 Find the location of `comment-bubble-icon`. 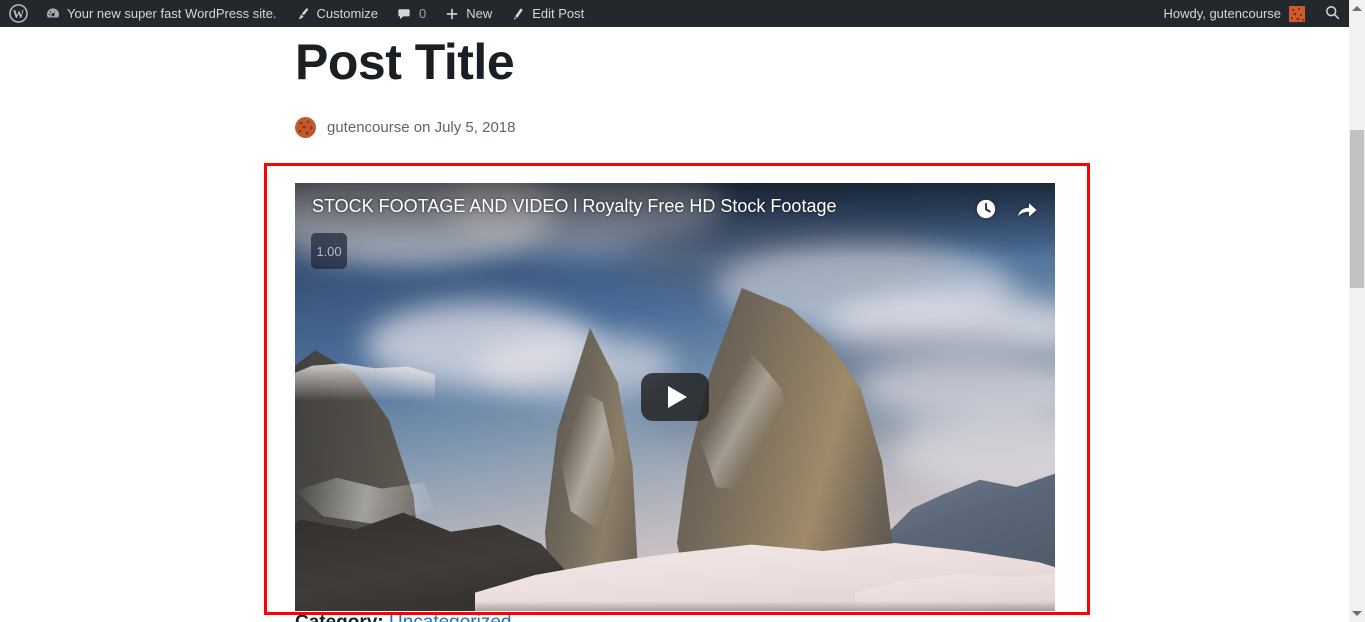

comment-bubble-icon is located at coordinates (404, 14).